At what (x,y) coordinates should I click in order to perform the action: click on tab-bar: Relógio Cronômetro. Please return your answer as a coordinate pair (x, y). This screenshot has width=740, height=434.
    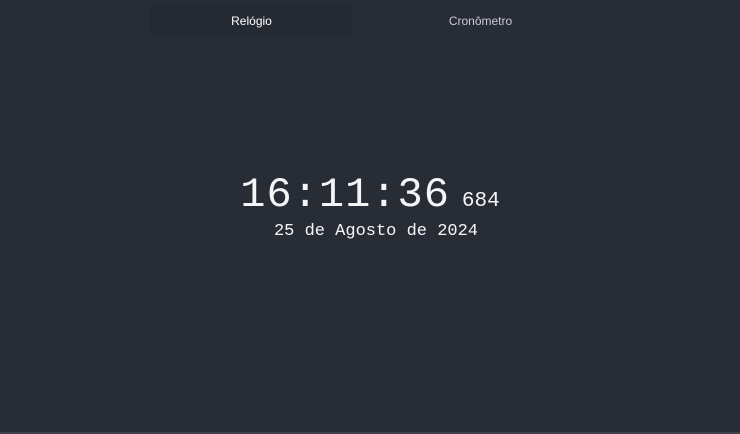
    Looking at the image, I should click on (366, 21).